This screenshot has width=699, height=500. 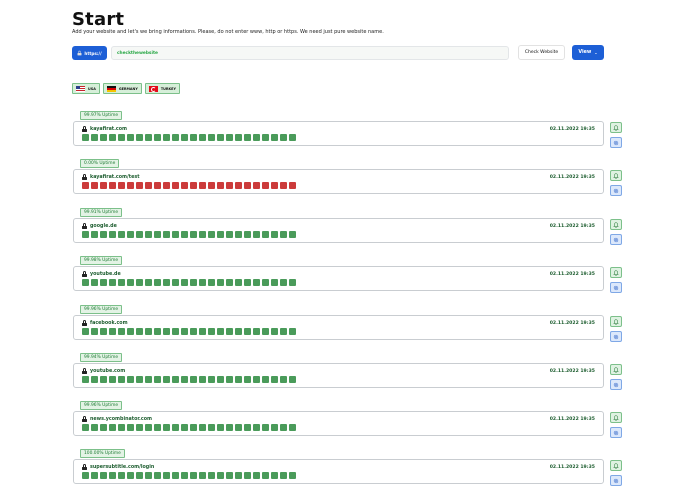 I want to click on region-germany-button: GERMANY, so click(x=122, y=88).